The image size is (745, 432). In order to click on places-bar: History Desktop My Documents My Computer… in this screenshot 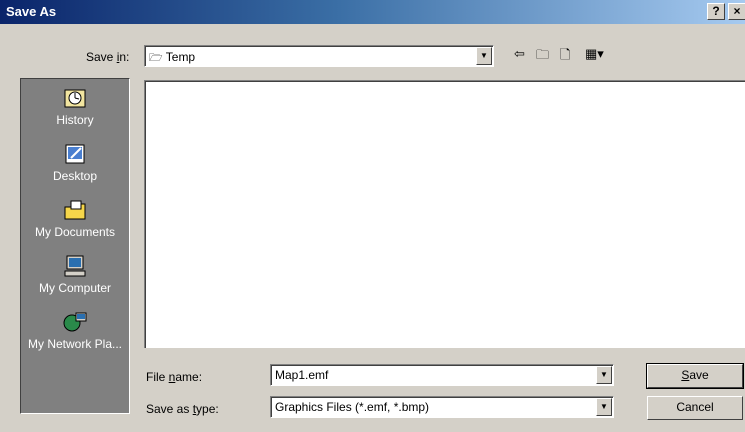, I will do `click(75, 246)`.